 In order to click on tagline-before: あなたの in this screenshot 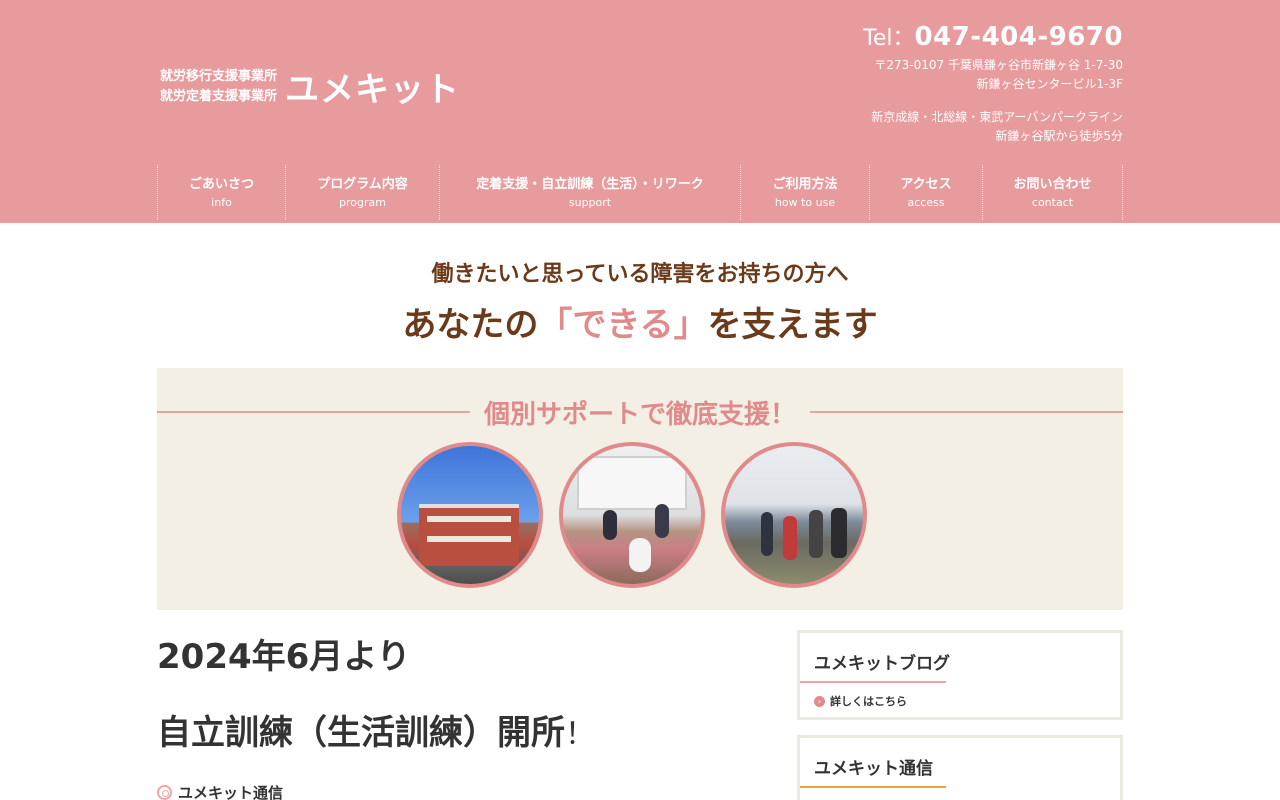, I will do `click(470, 325)`.